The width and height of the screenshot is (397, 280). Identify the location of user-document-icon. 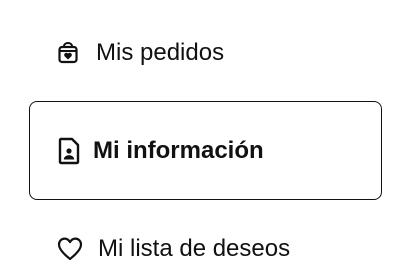
(69, 151).